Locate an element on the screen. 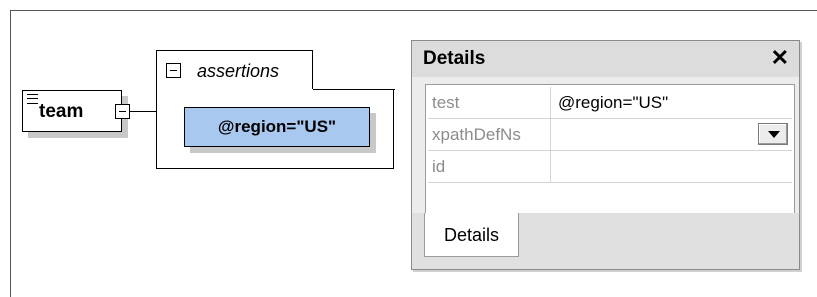  xpathdefns-value-field is located at coordinates (672, 134).